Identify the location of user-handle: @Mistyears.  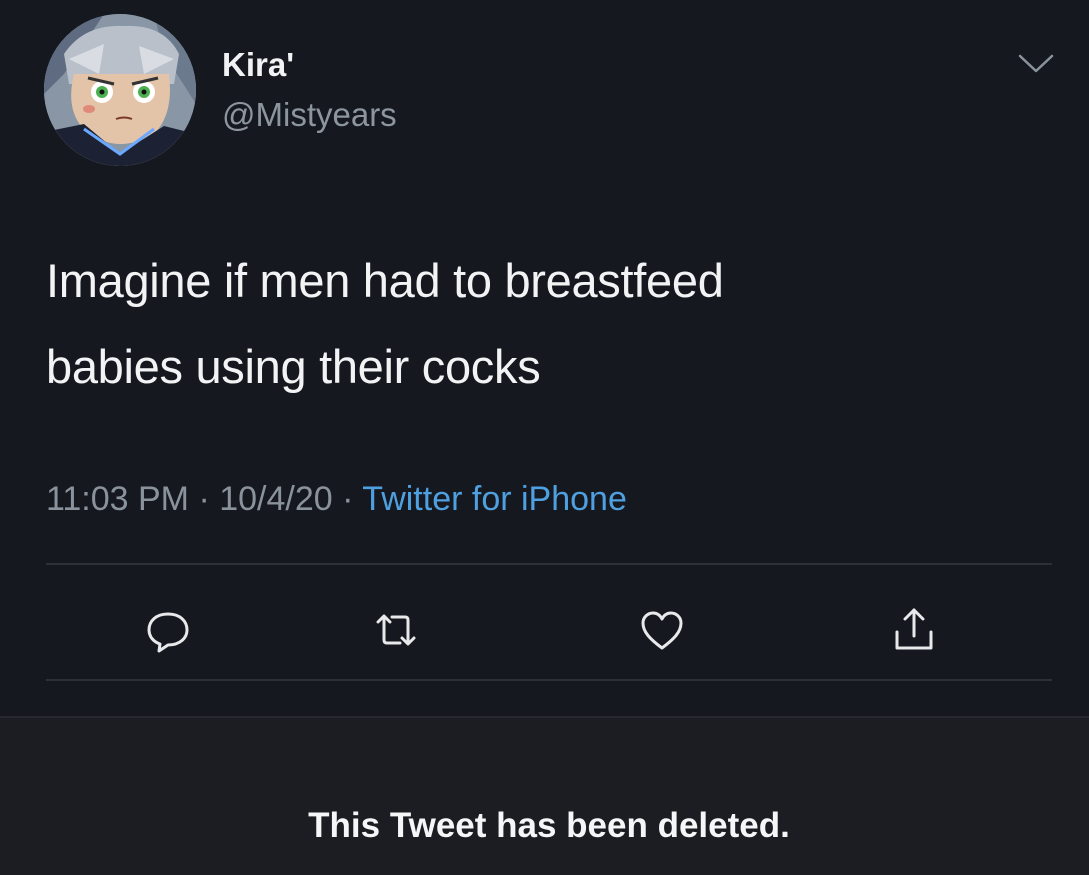
(309, 115).